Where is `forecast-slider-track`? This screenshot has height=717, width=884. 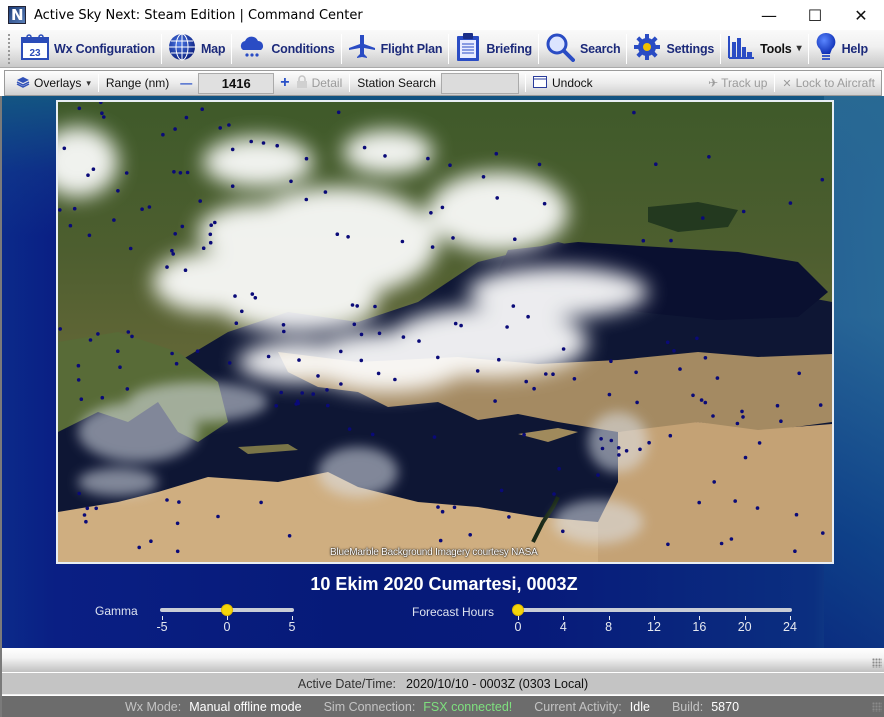
forecast-slider-track is located at coordinates (654, 610).